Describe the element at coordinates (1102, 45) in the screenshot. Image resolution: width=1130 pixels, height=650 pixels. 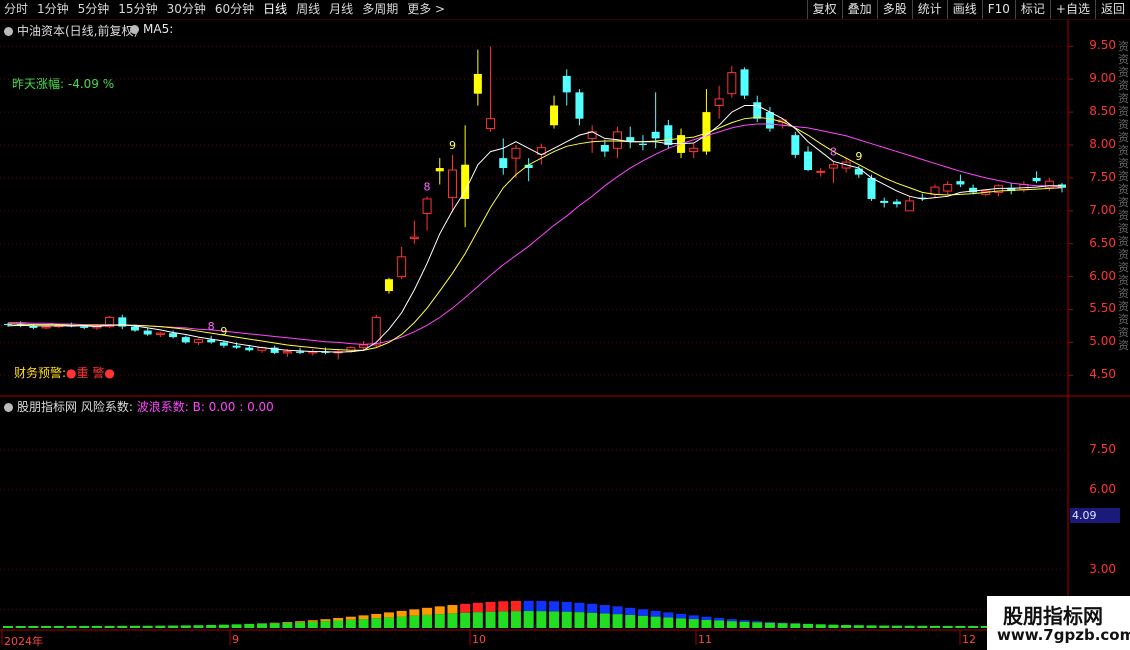
I see `price-tick-label: 9.50` at that location.